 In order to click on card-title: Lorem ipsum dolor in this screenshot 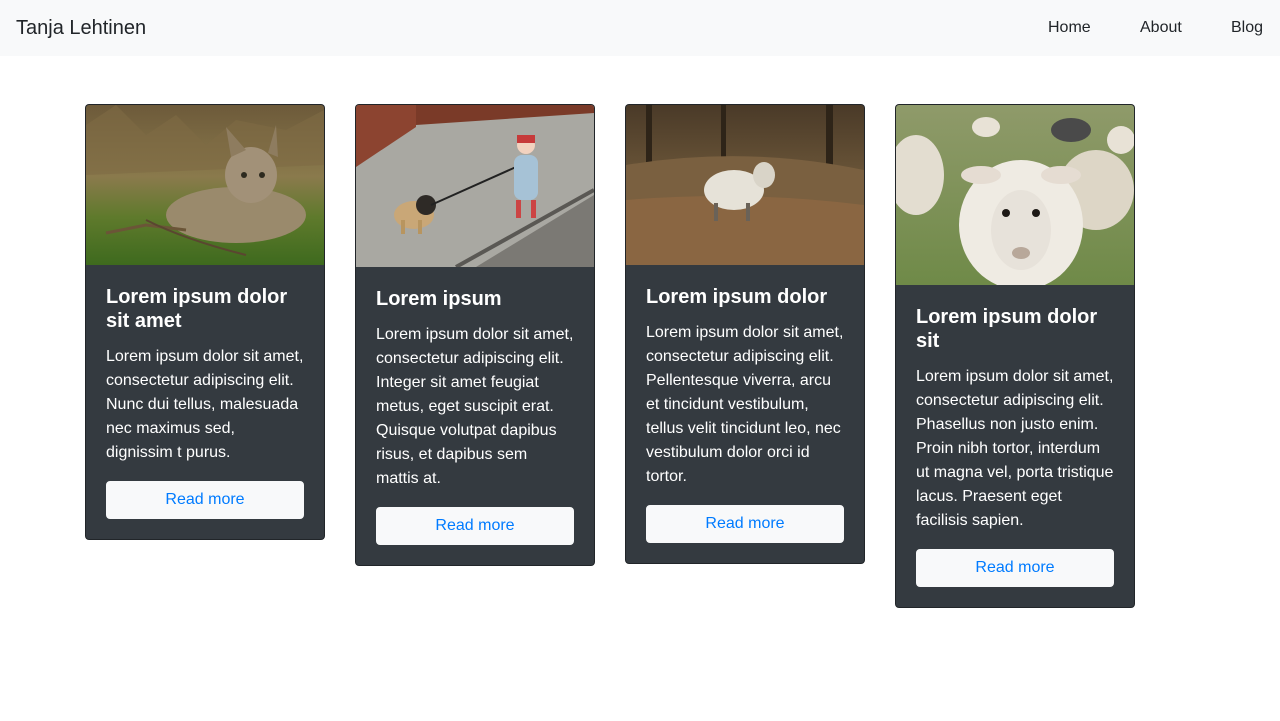, I will do `click(737, 297)`.